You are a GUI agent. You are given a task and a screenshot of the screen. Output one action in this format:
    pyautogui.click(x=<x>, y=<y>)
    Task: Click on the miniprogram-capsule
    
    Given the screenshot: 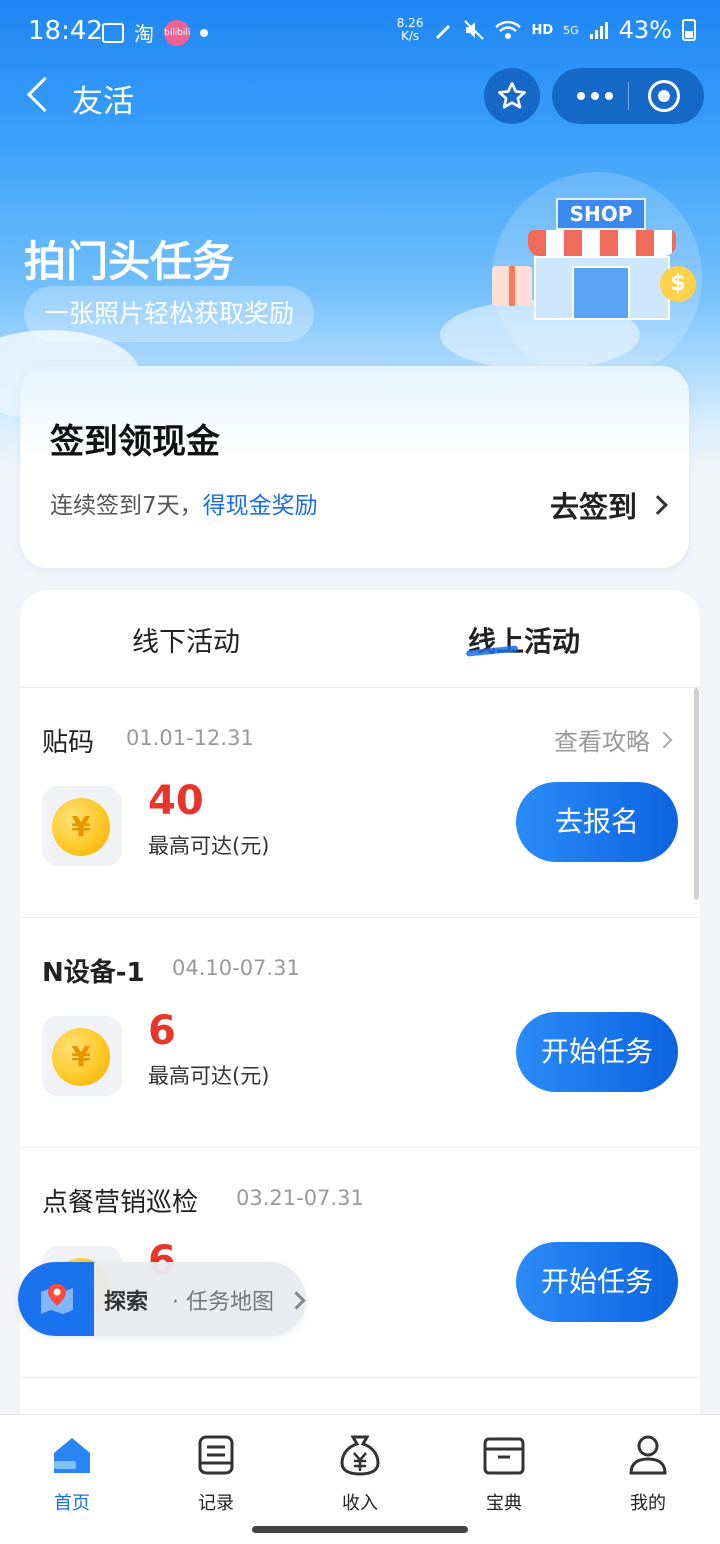 What is the action you would take?
    pyautogui.click(x=628, y=96)
    